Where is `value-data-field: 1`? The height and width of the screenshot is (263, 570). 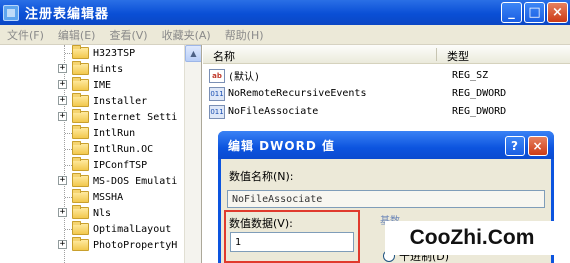 value-data-field: 1 is located at coordinates (292, 242).